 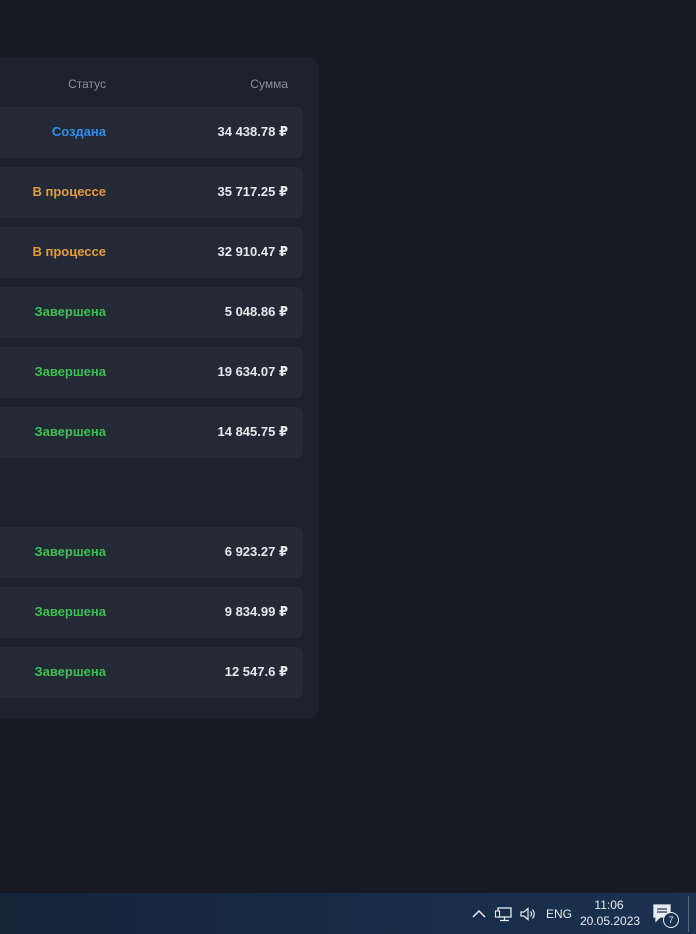 I want to click on language-indicator: ENG, so click(x=559, y=913).